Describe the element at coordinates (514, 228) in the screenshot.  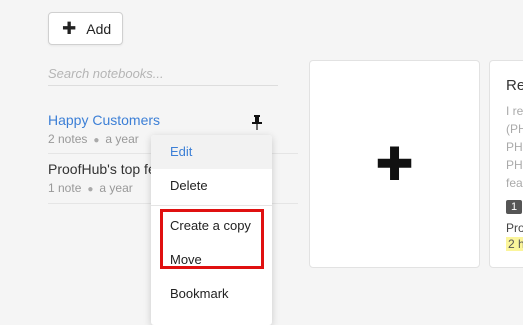
I see `preview-owner: Proo` at that location.